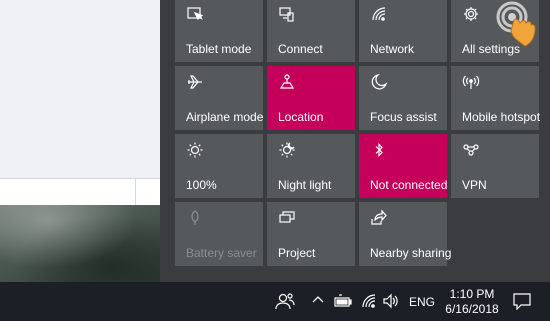 The width and height of the screenshot is (550, 321). I want to click on tile-label: 100%, so click(201, 185).